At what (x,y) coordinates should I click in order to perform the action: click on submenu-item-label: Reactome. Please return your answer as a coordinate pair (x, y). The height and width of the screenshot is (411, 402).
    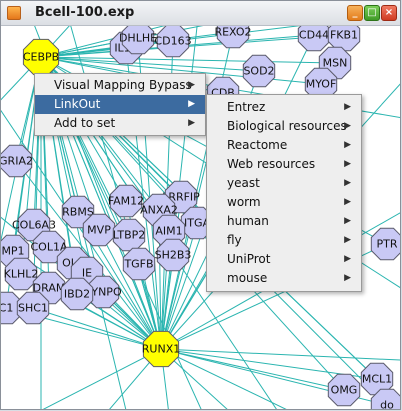
    Looking at the image, I should click on (257, 145).